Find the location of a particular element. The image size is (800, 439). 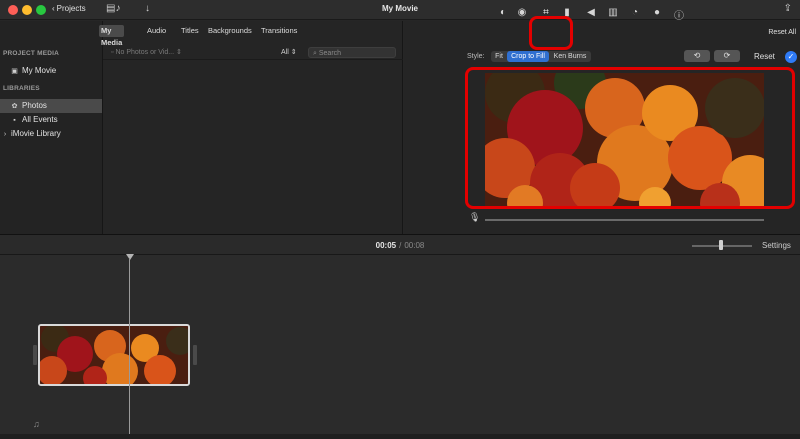

sidebar-item-imovie-library: › iMovie Library is located at coordinates (51, 134).